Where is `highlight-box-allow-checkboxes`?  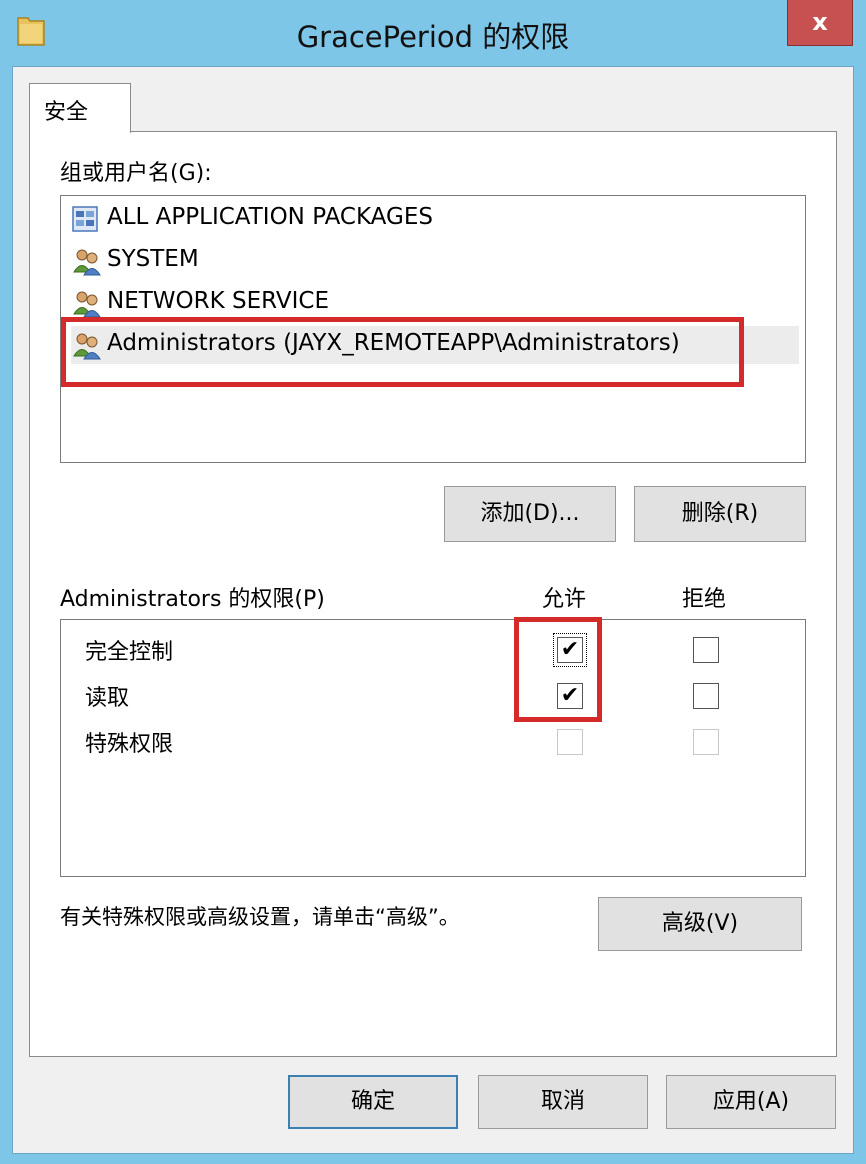
highlight-box-allow-checkboxes is located at coordinates (558, 669).